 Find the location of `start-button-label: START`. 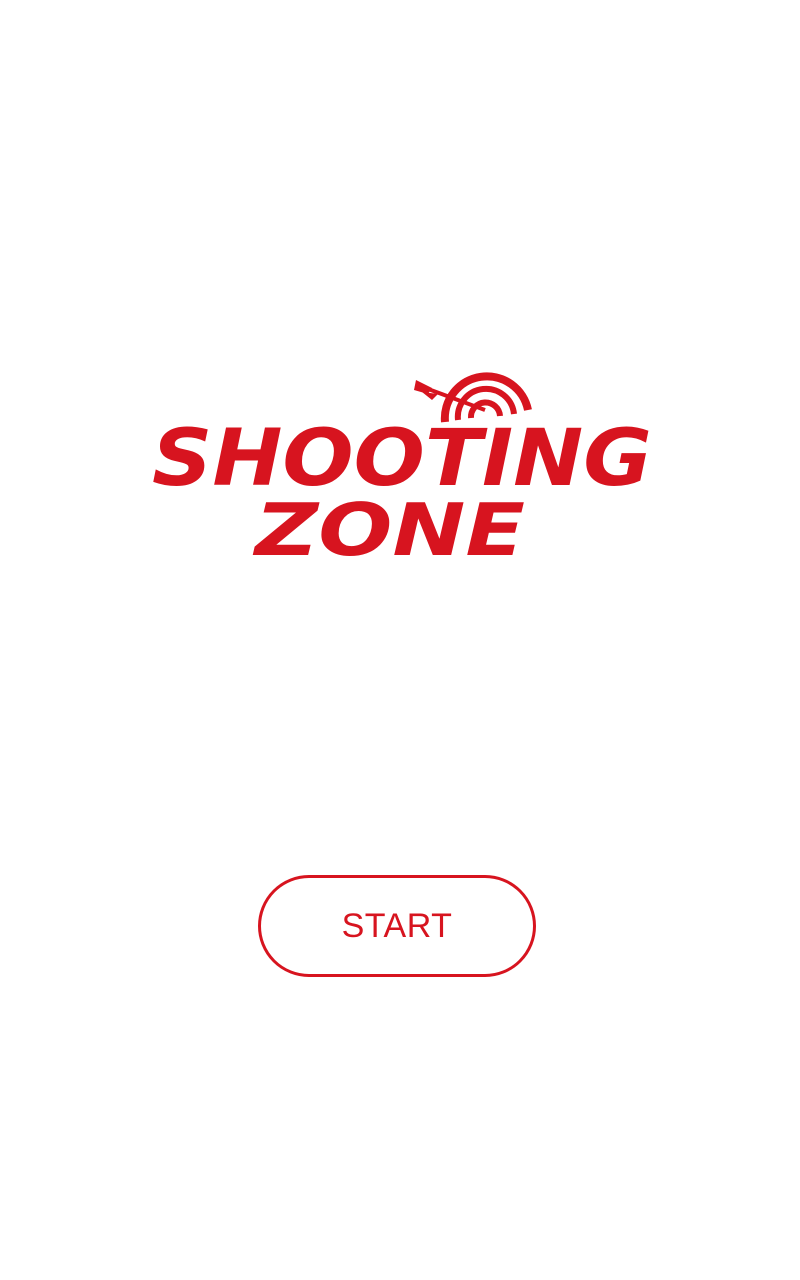

start-button-label: START is located at coordinates (397, 925).